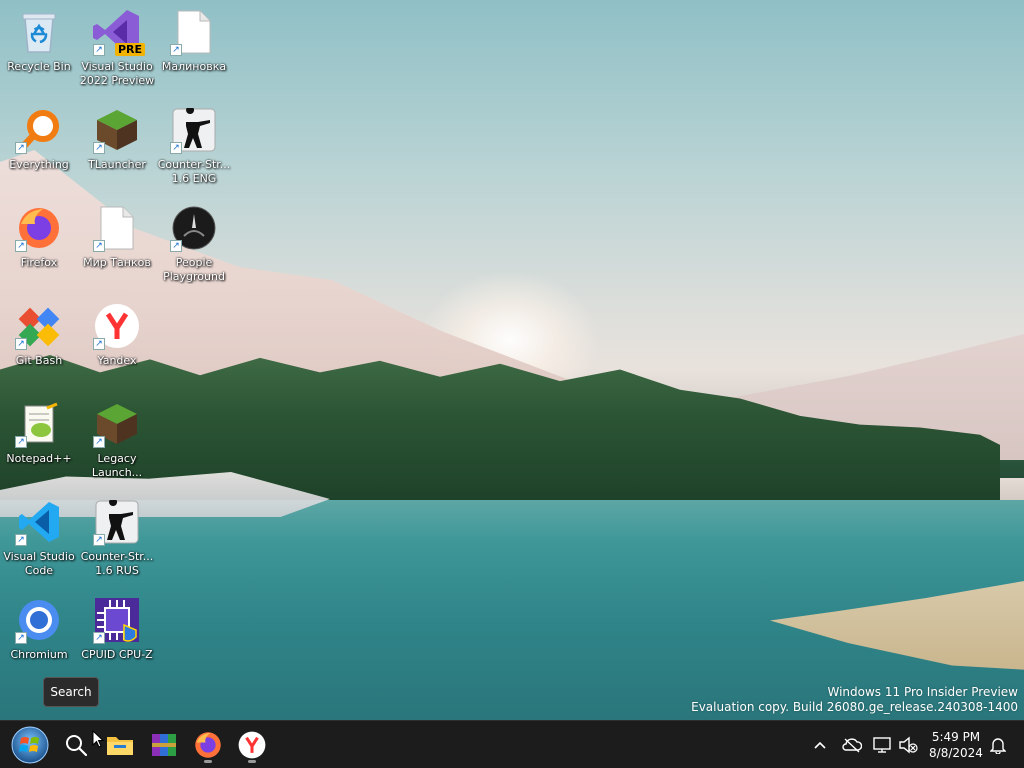  I want to click on volume-tray-button, so click(908, 745).